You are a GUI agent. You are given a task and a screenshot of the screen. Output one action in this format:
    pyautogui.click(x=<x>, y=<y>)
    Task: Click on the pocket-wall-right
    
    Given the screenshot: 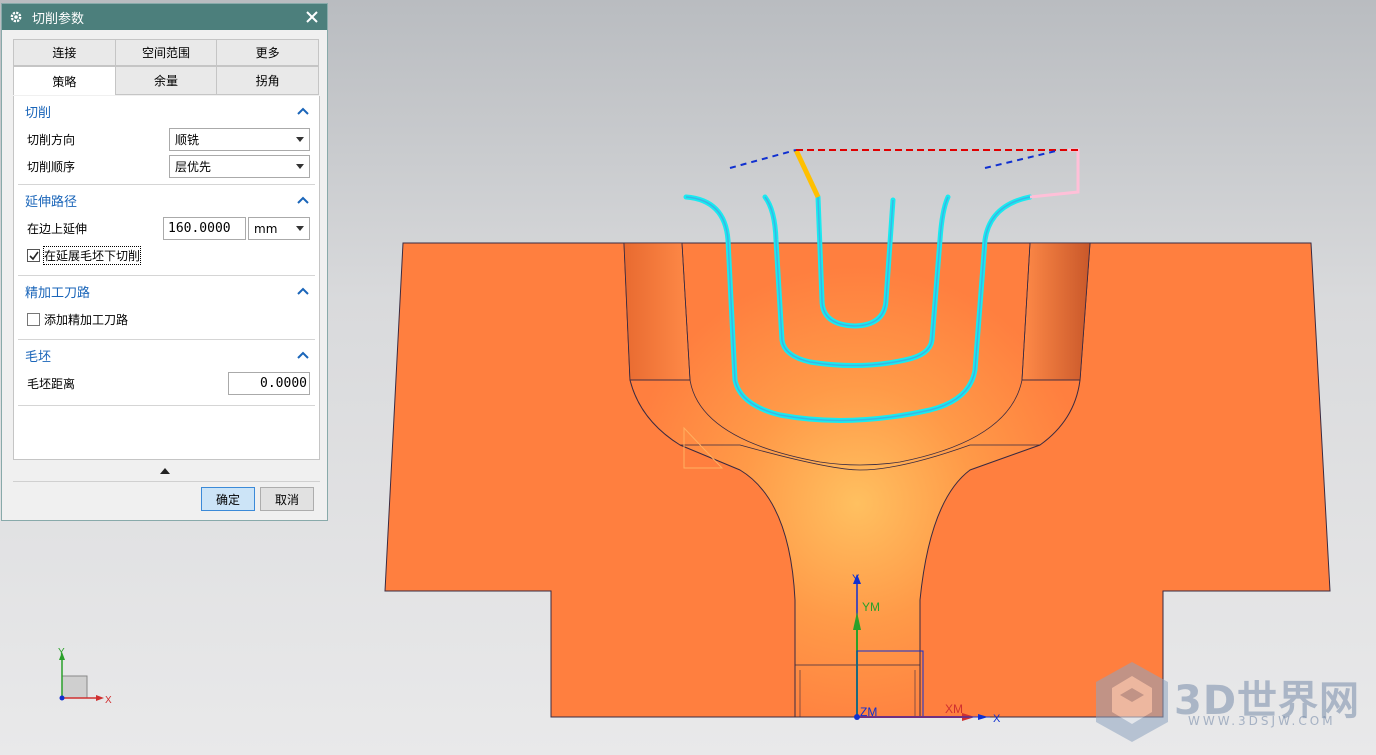 What is the action you would take?
    pyautogui.click(x=1056, y=311)
    